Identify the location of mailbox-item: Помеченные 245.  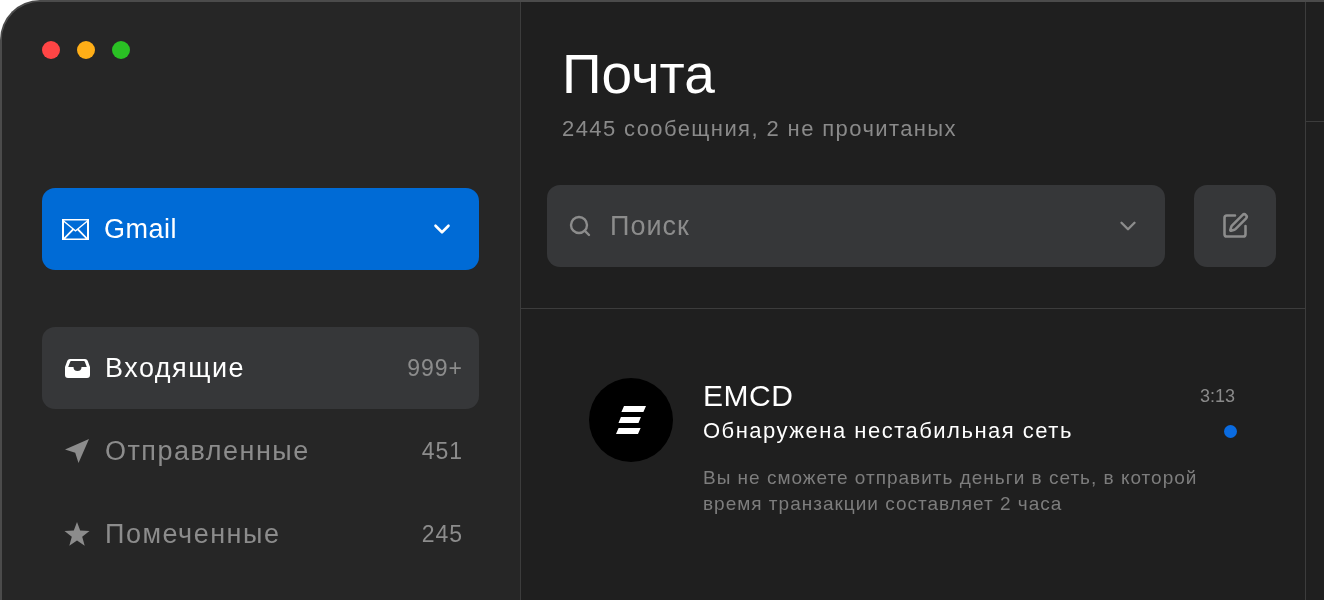
(260, 534).